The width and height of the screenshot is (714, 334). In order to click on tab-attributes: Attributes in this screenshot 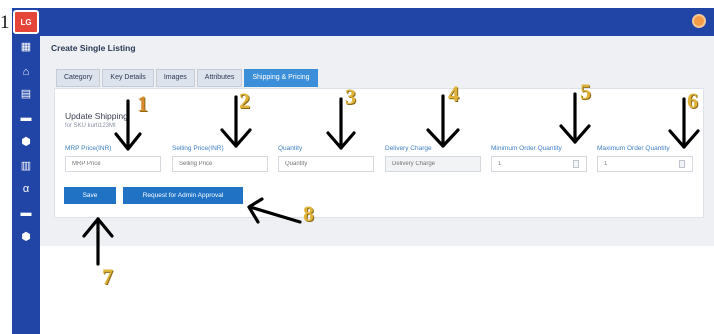, I will do `click(219, 78)`.